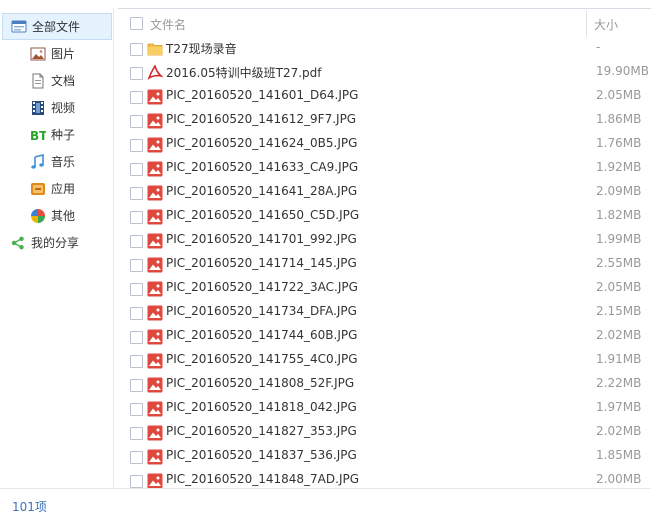  What do you see at coordinates (63, 54) in the screenshot?
I see `sidebar-item-label: 图片` at bounding box center [63, 54].